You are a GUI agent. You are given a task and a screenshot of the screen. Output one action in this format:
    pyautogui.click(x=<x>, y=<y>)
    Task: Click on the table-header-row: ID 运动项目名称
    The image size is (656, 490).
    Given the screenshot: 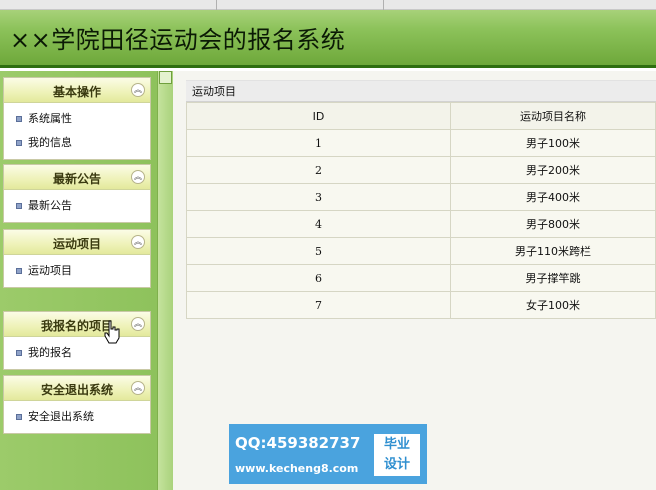 What is the action you would take?
    pyautogui.click(x=421, y=116)
    